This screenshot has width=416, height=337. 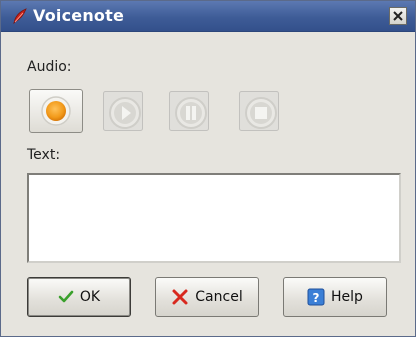 I want to click on title-bar: Voicenote, so click(x=208, y=16).